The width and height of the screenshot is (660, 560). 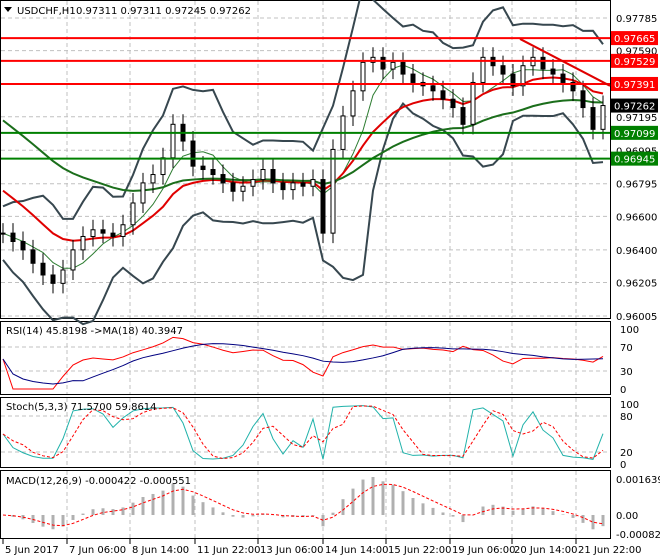 I want to click on ohlc-label: 0.97311 0.97311 0.97245 0.97262, so click(x=163, y=11).